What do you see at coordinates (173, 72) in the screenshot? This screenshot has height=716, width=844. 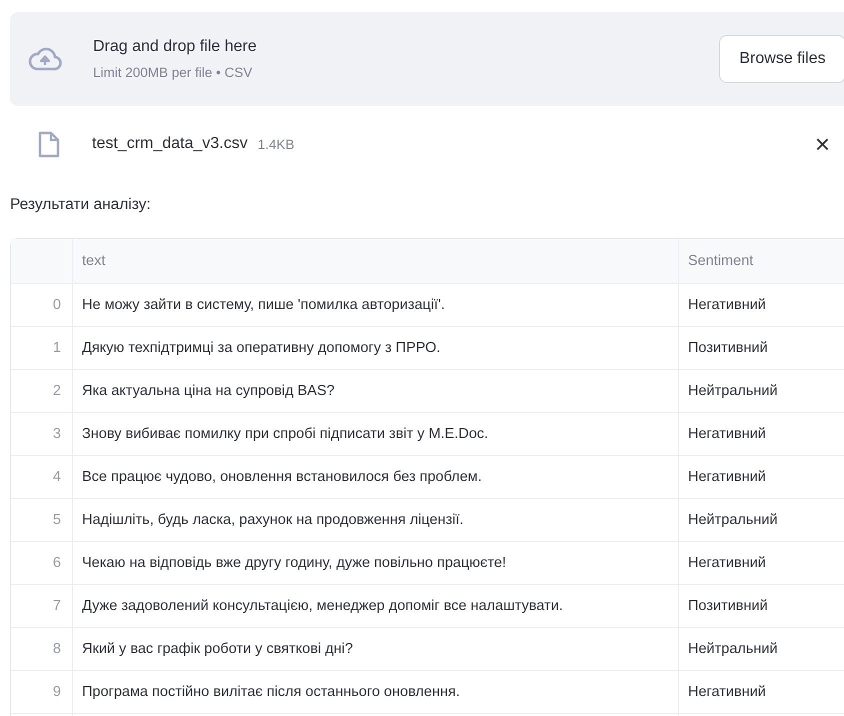 I see `file-limit-hint: Limit 200MB per file • CSV` at bounding box center [173, 72].